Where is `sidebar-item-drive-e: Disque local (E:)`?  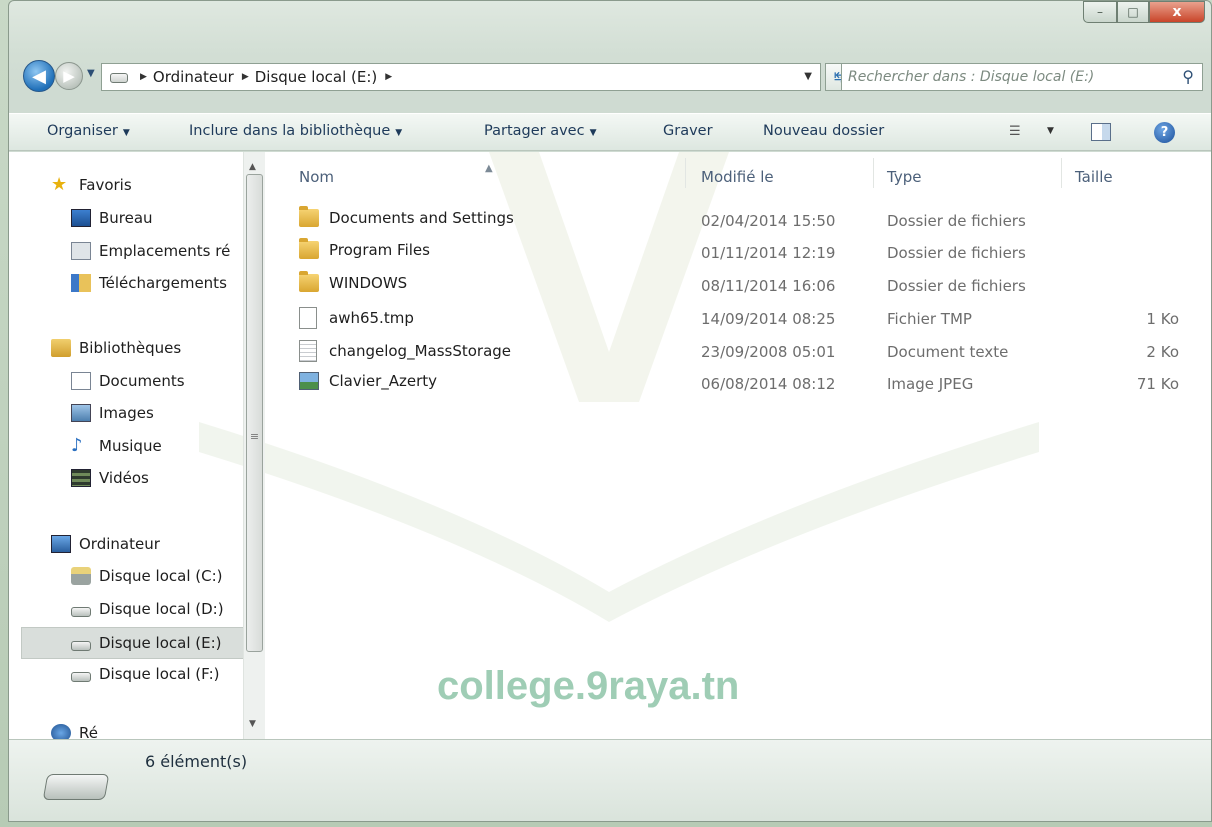 sidebar-item-drive-e: Disque local (E:) is located at coordinates (132, 643).